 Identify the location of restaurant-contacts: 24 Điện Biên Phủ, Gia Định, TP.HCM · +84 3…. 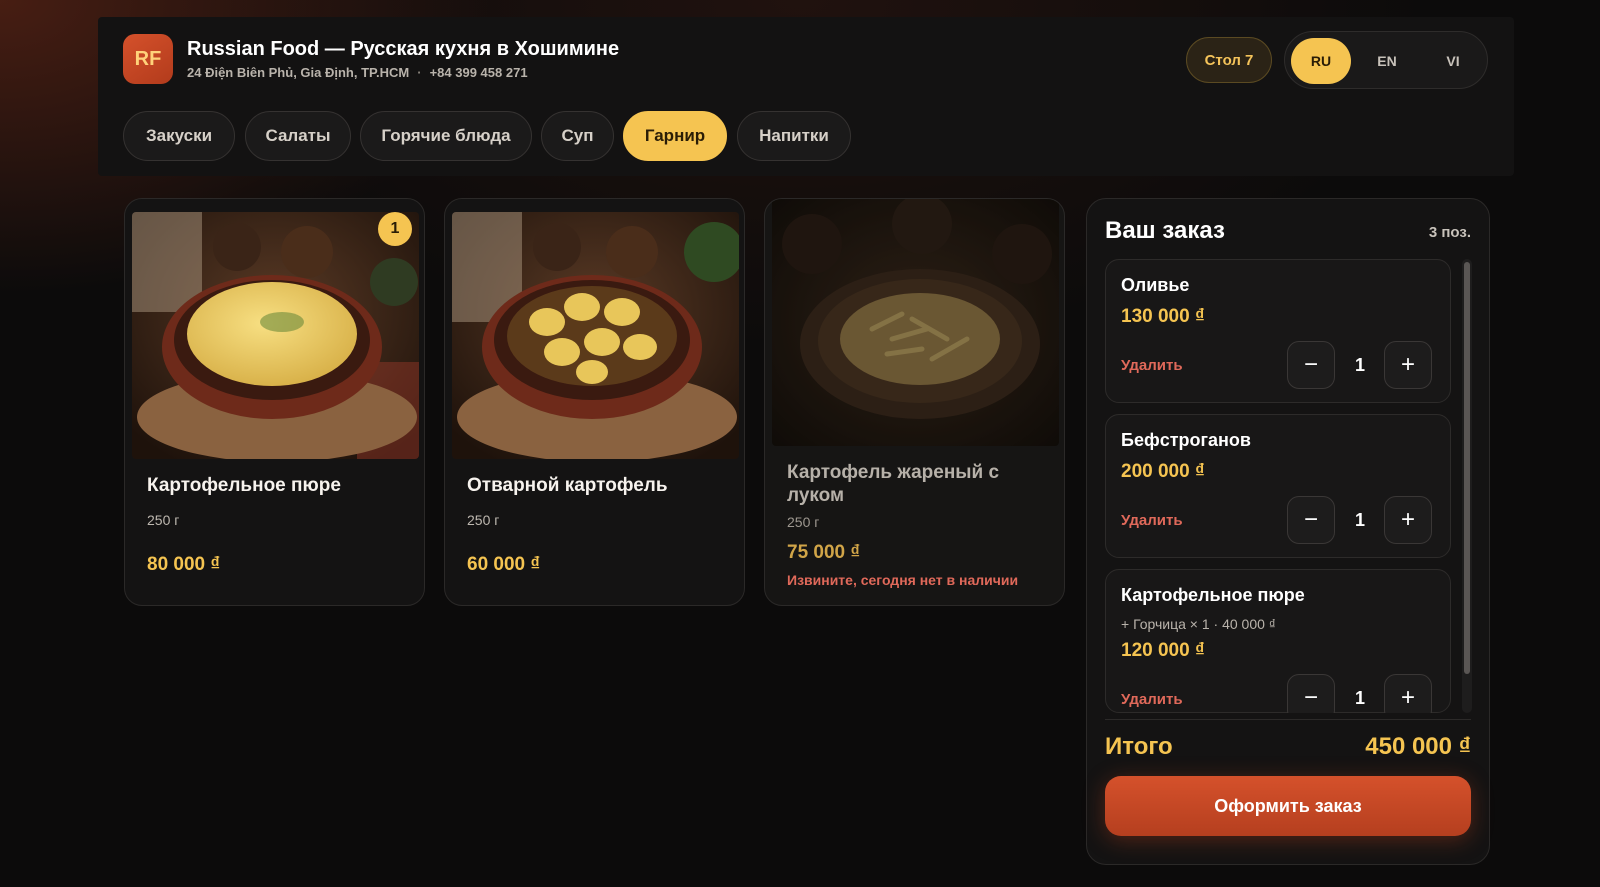
(357, 72).